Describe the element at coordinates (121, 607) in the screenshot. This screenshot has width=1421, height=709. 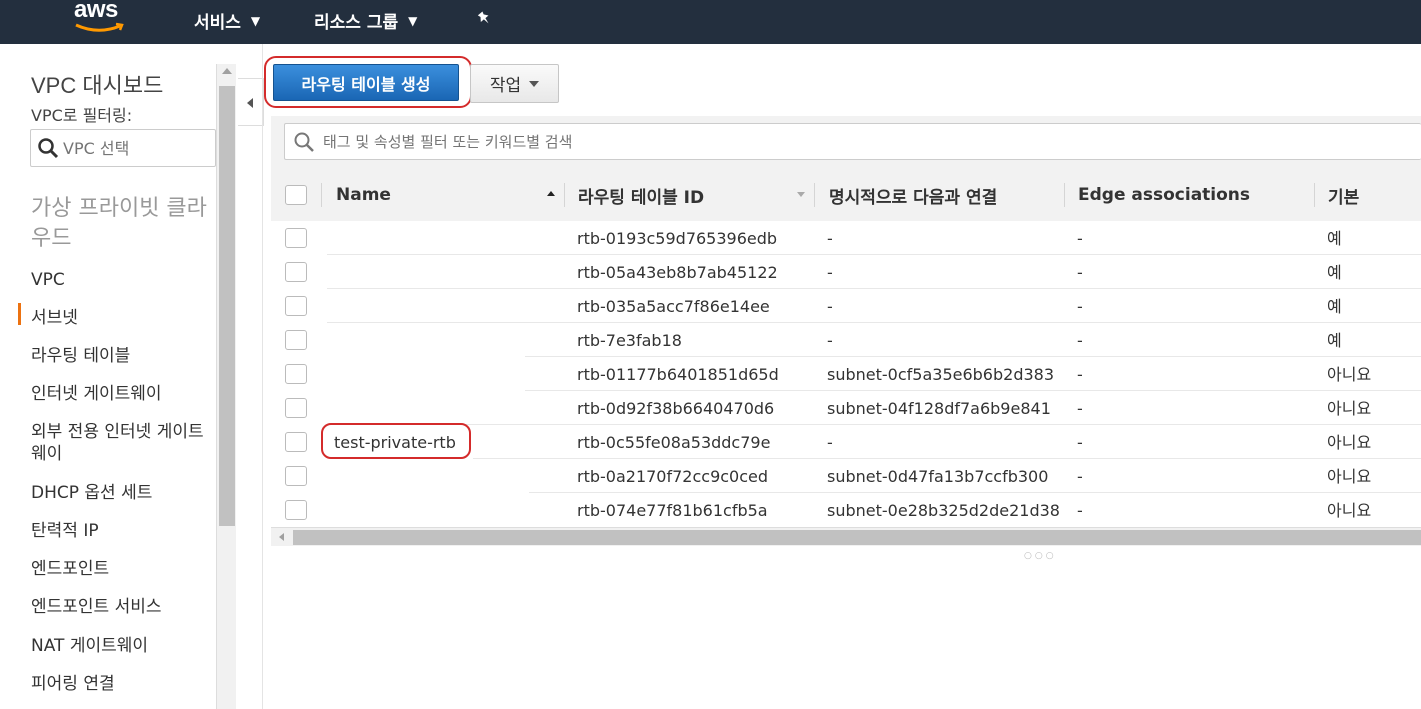
I see `sidebar-item-endpoint-services: 엔드포인트 서비스` at that location.